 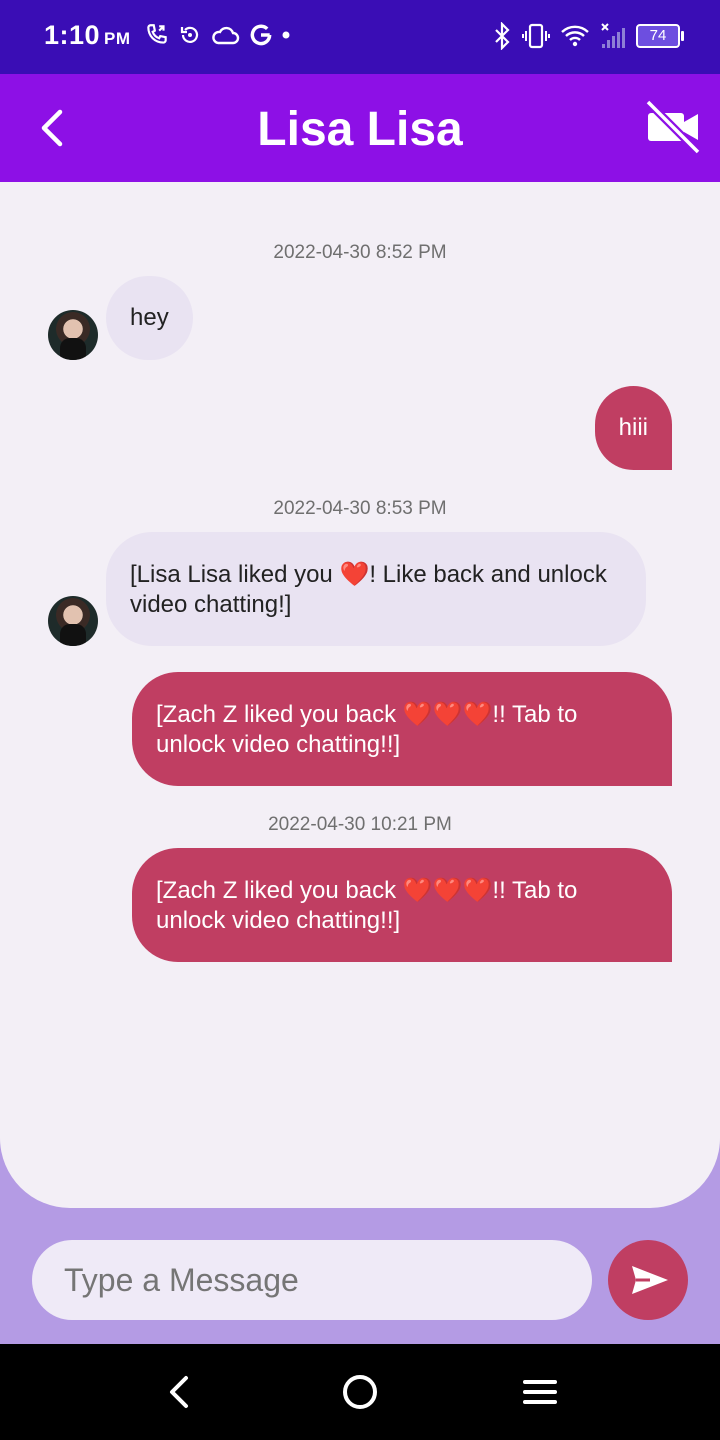 I want to click on nav-menu-icon, so click(x=540, y=1392).